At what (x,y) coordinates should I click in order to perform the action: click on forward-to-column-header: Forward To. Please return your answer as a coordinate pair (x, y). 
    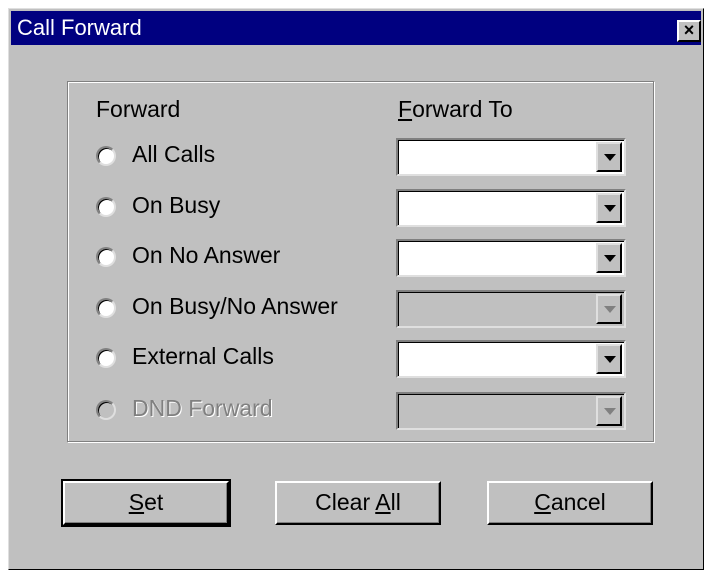
    Looking at the image, I should click on (455, 109).